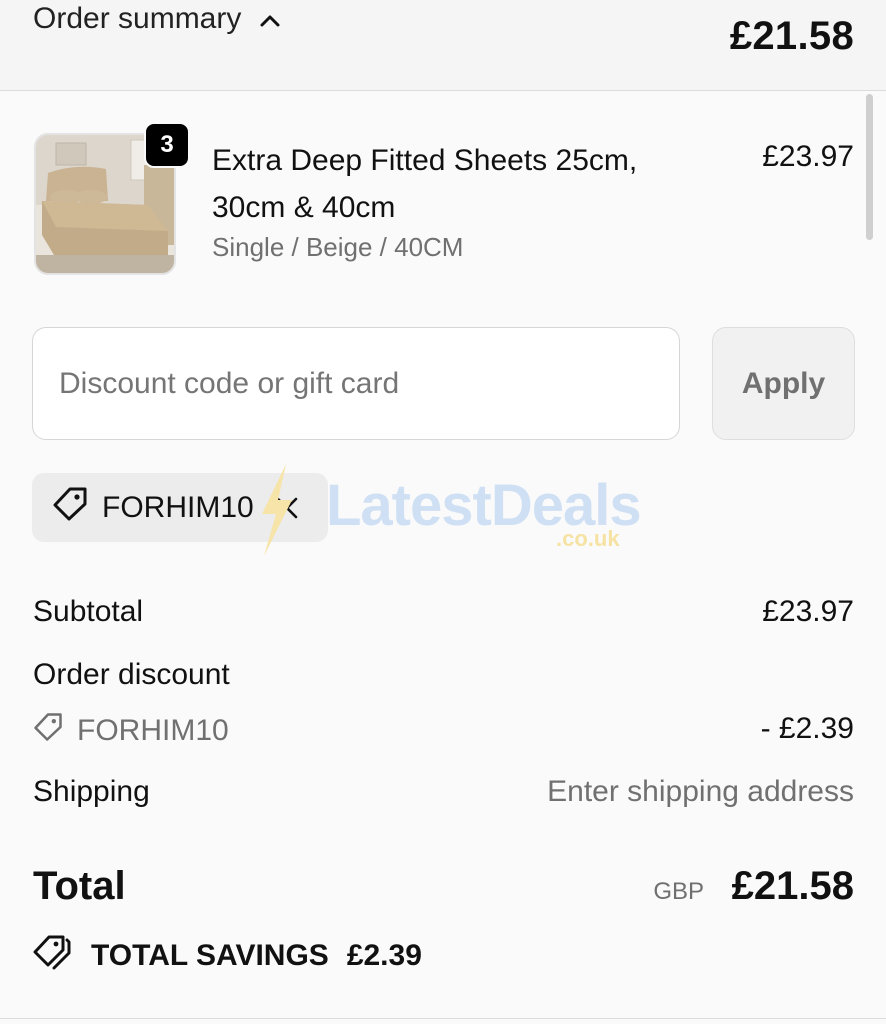  I want to click on discount-code-row: FORHIM10, so click(131, 731).